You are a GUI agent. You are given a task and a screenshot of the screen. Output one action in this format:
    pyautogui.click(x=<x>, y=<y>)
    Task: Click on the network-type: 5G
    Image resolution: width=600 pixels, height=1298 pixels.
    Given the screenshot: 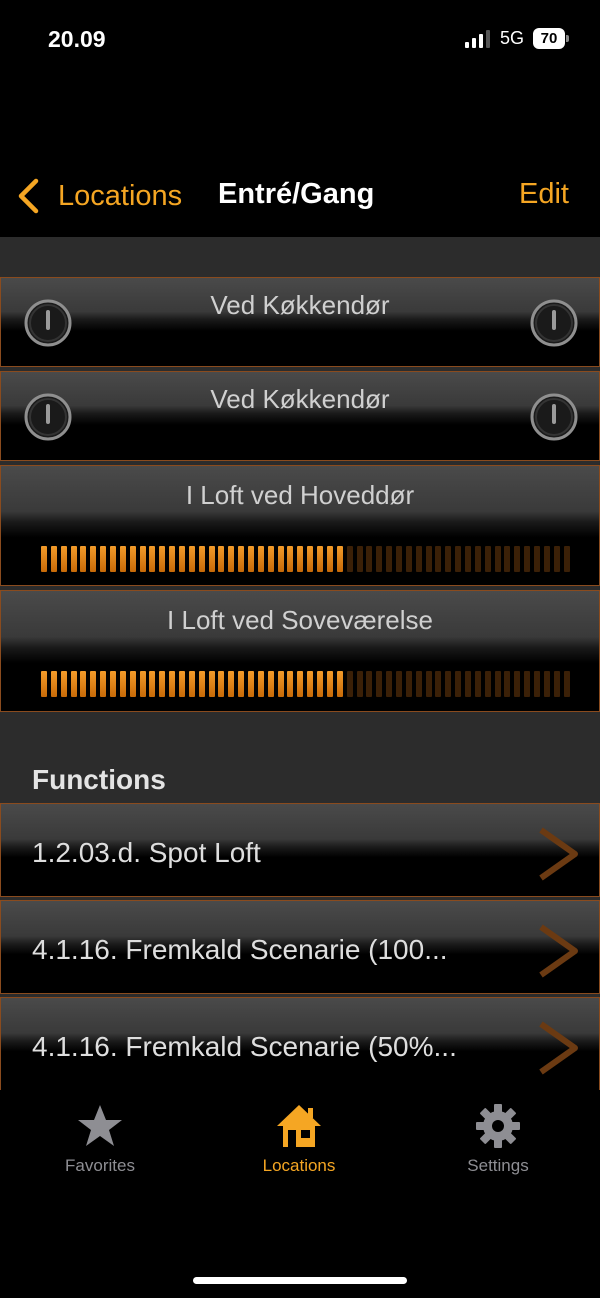 What is the action you would take?
    pyautogui.click(x=512, y=38)
    